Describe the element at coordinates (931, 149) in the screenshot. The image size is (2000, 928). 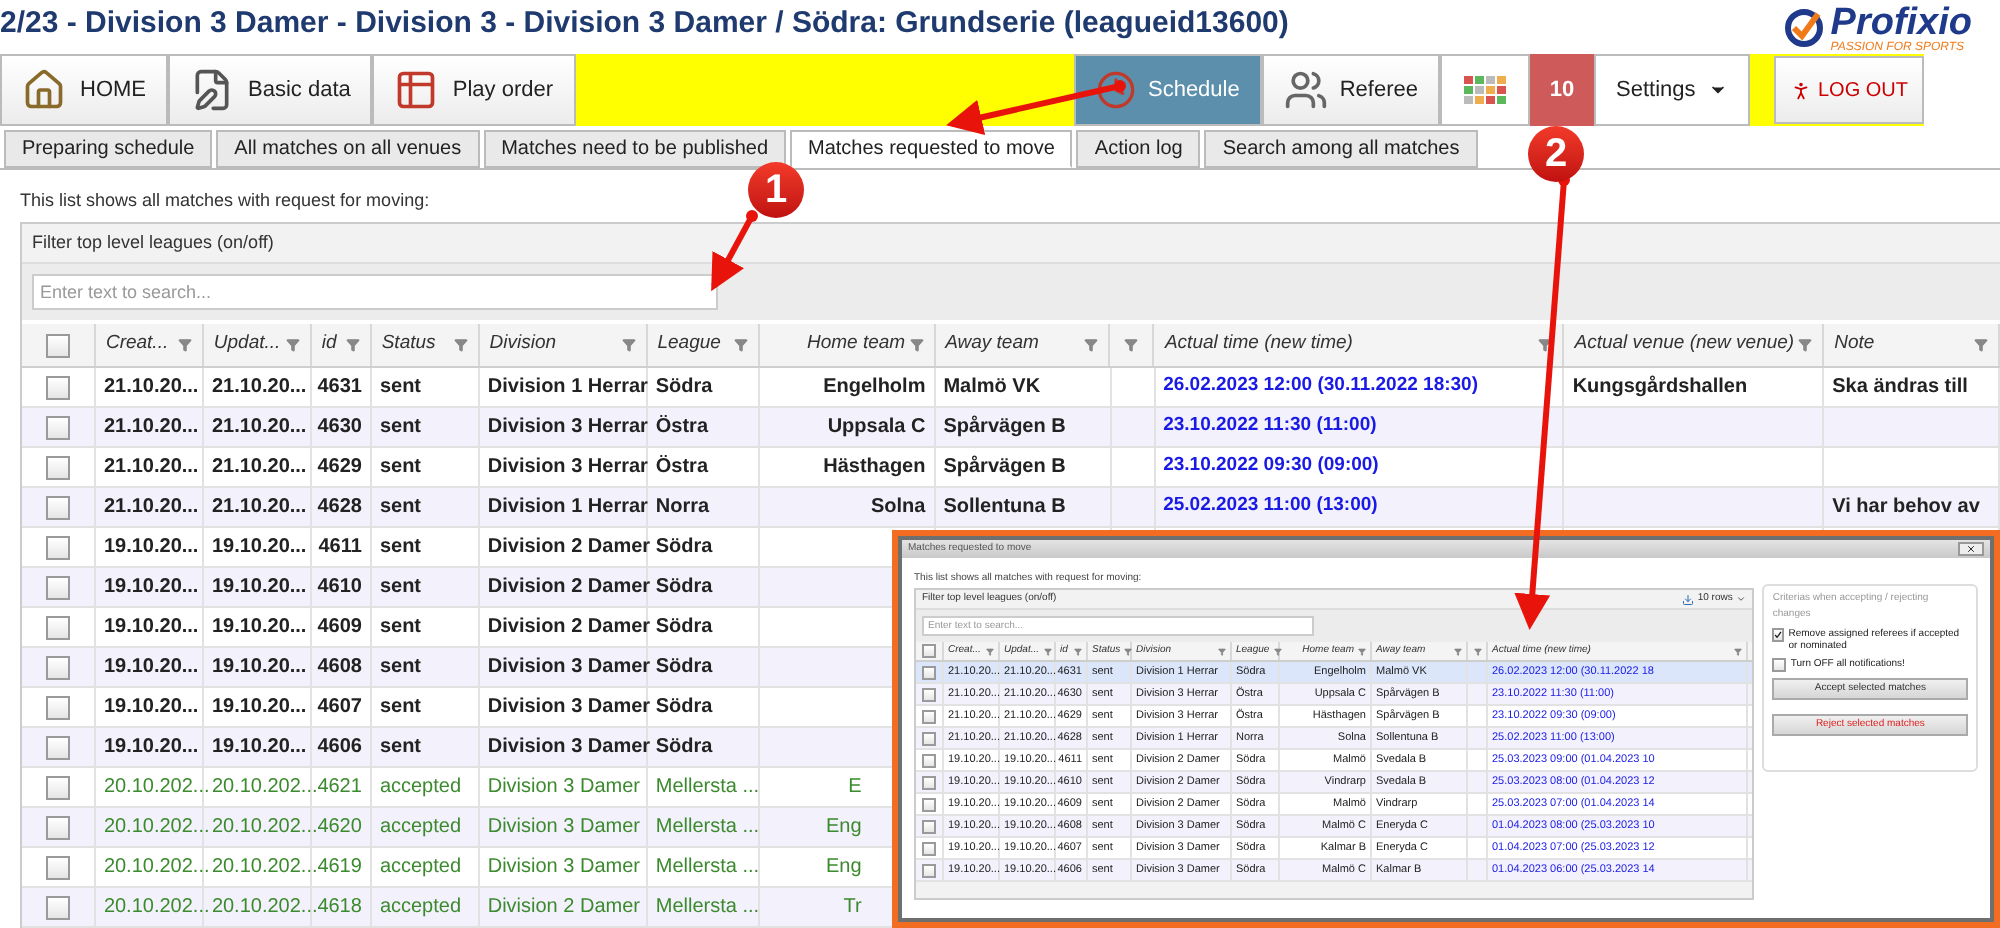
I see `tab: Matches requested to move` at that location.